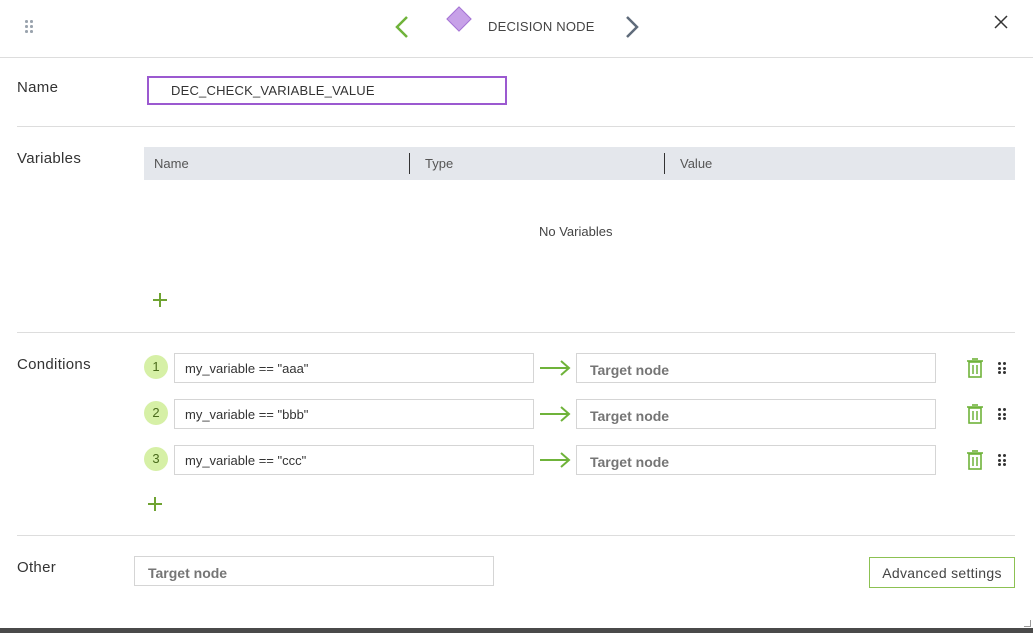 The width and height of the screenshot is (1033, 633). What do you see at coordinates (439, 163) in the screenshot?
I see `column-header-type: Type` at bounding box center [439, 163].